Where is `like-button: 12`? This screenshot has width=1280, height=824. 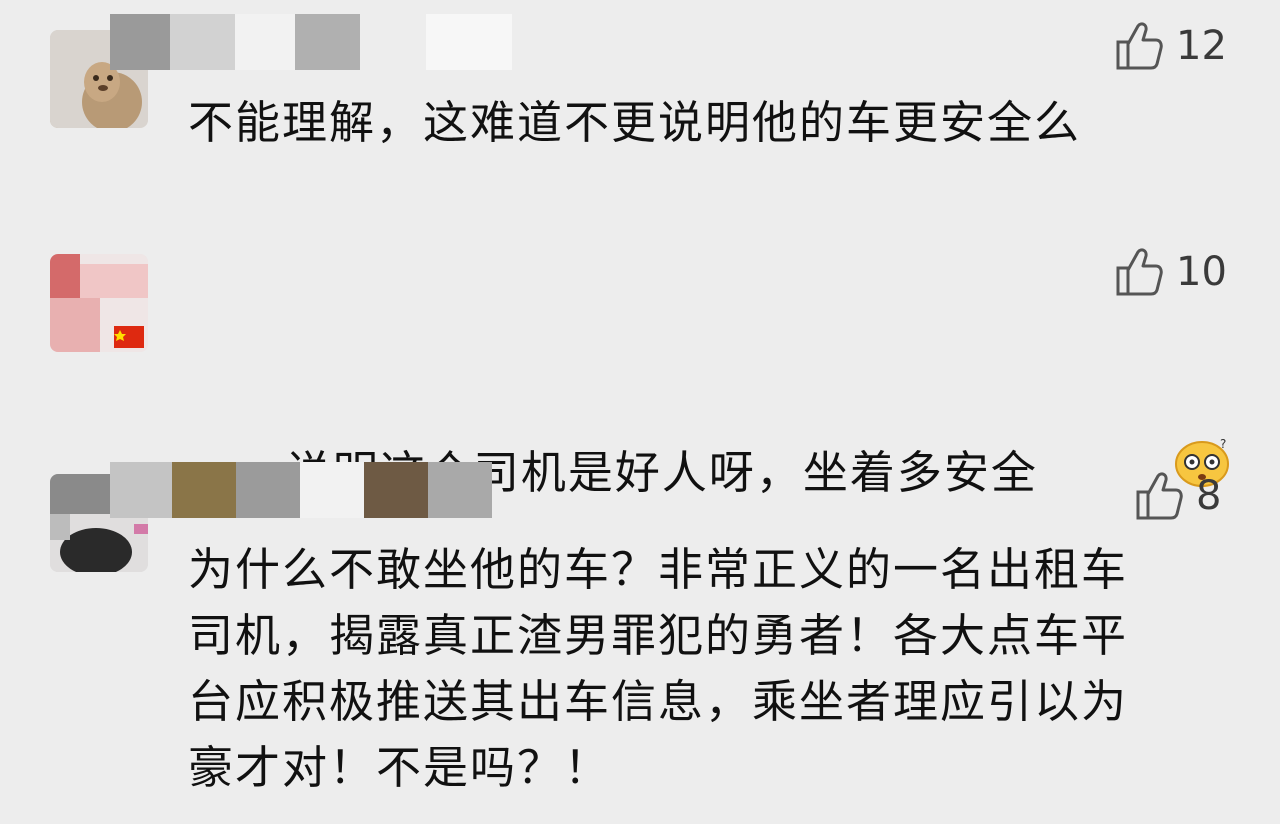 like-button: 12 is located at coordinates (1170, 46).